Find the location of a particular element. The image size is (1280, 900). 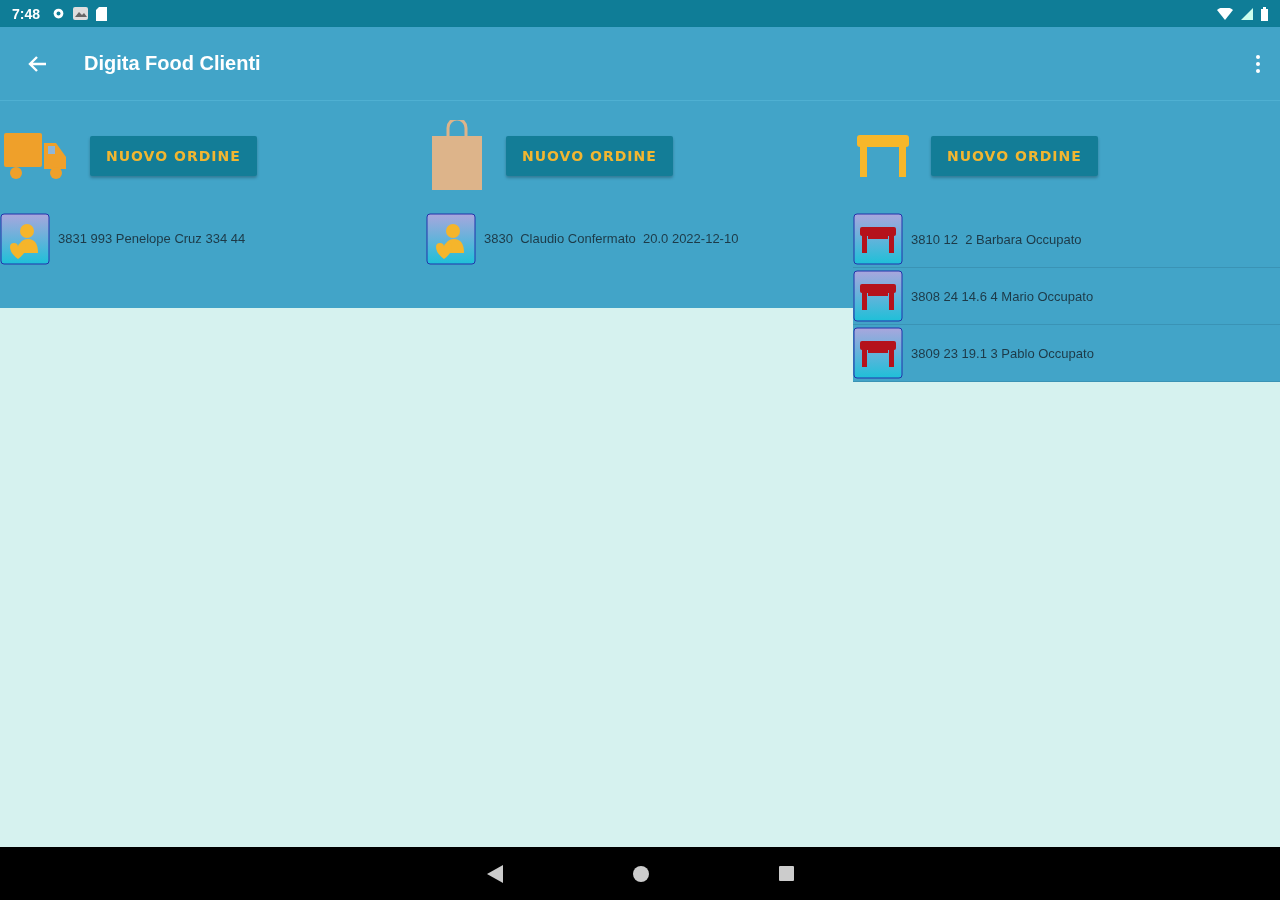

order-item: 3808 24 14.6 4 Mario Occupato is located at coordinates (1066, 296).